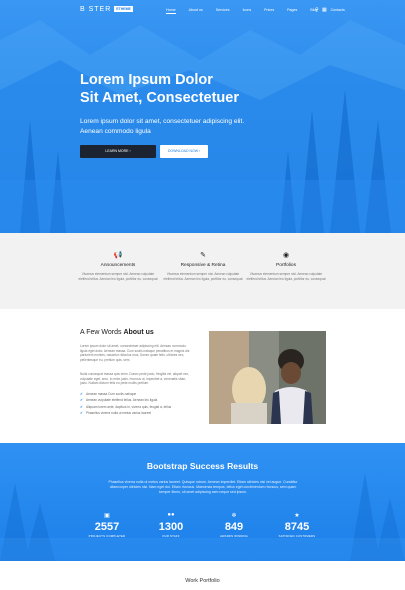 This screenshot has width=405, height=590. I want to click on stat-item: ★ 8745 SATISFIED CUSTOMERS, so click(297, 525).